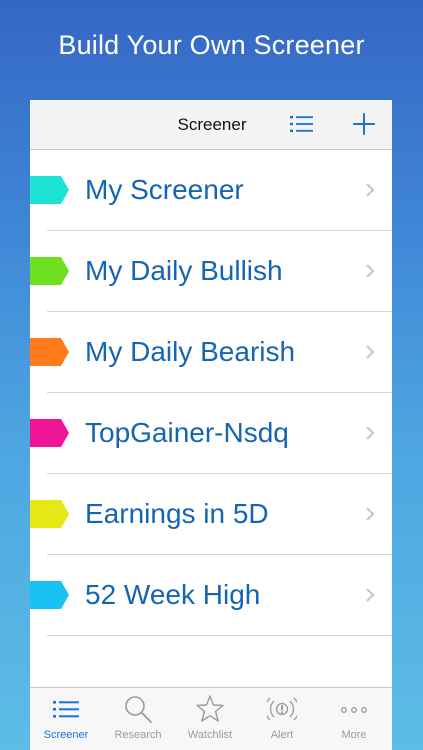 Image resolution: width=423 pixels, height=750 pixels. I want to click on tab-screener: Screener, so click(66, 719).